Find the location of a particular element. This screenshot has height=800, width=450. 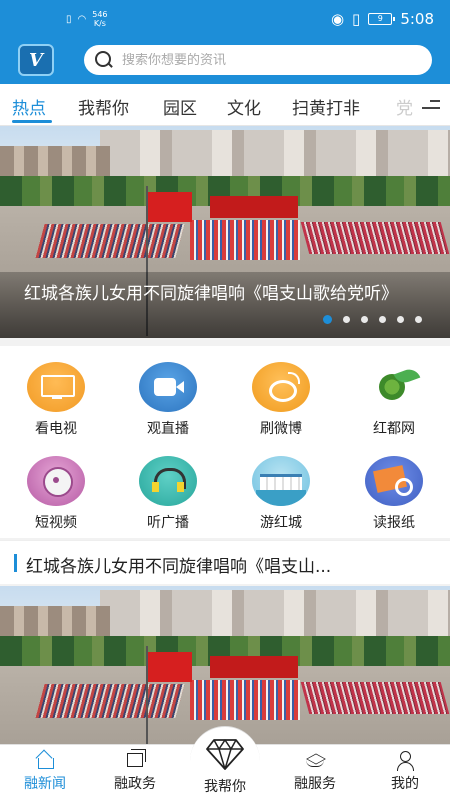

layers-icon is located at coordinates (315, 760).